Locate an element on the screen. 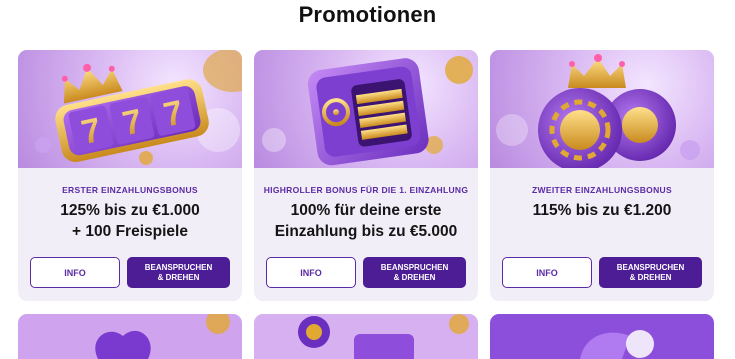 This screenshot has height=359, width=735. promo-label: ZWEITER EINZAHLUNGSBONUS is located at coordinates (602, 190).